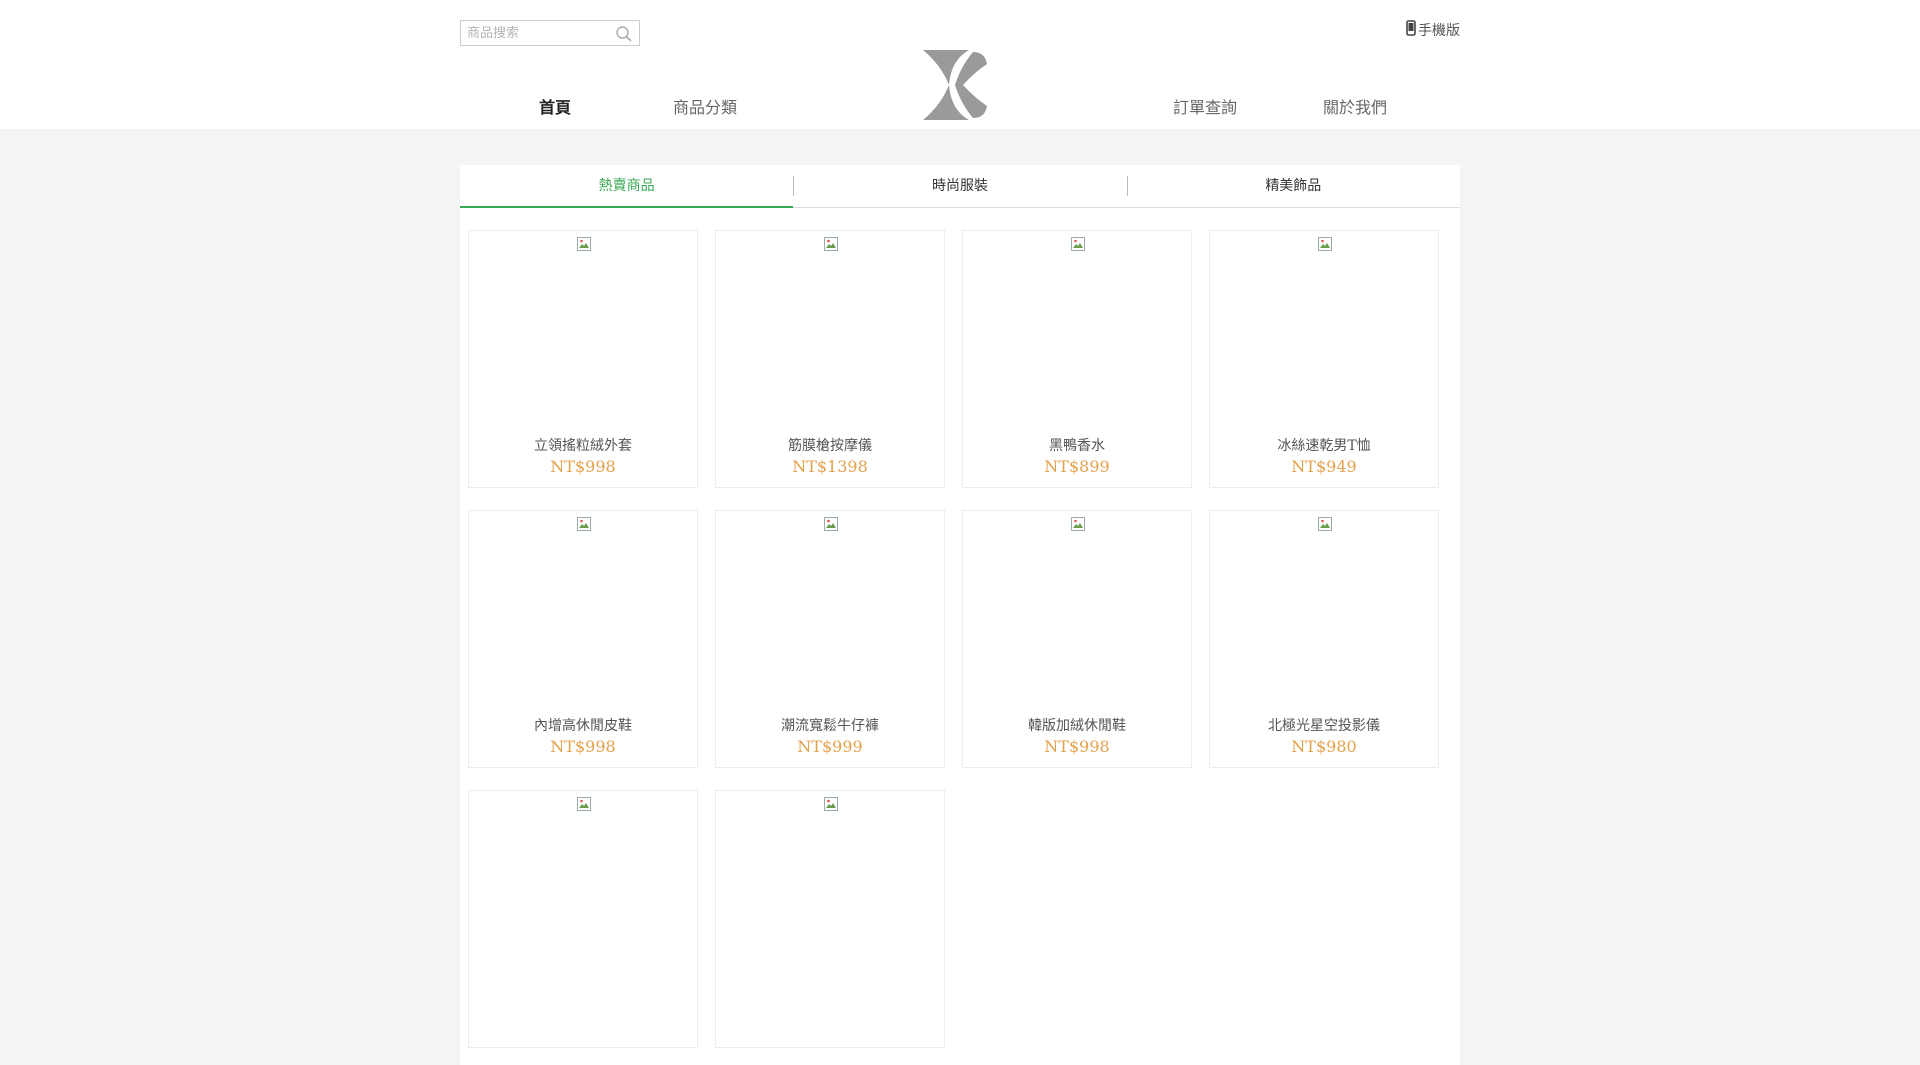 The width and height of the screenshot is (1920, 1065). I want to click on product-price: NT$949, so click(1324, 466).